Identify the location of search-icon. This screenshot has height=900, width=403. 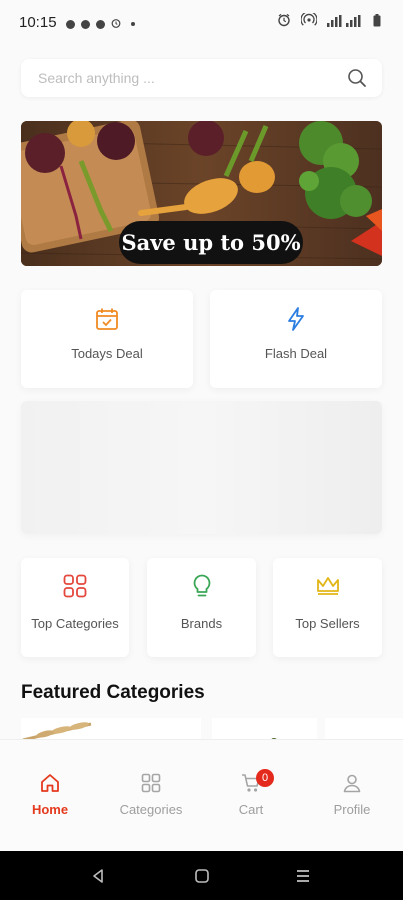
(357, 80).